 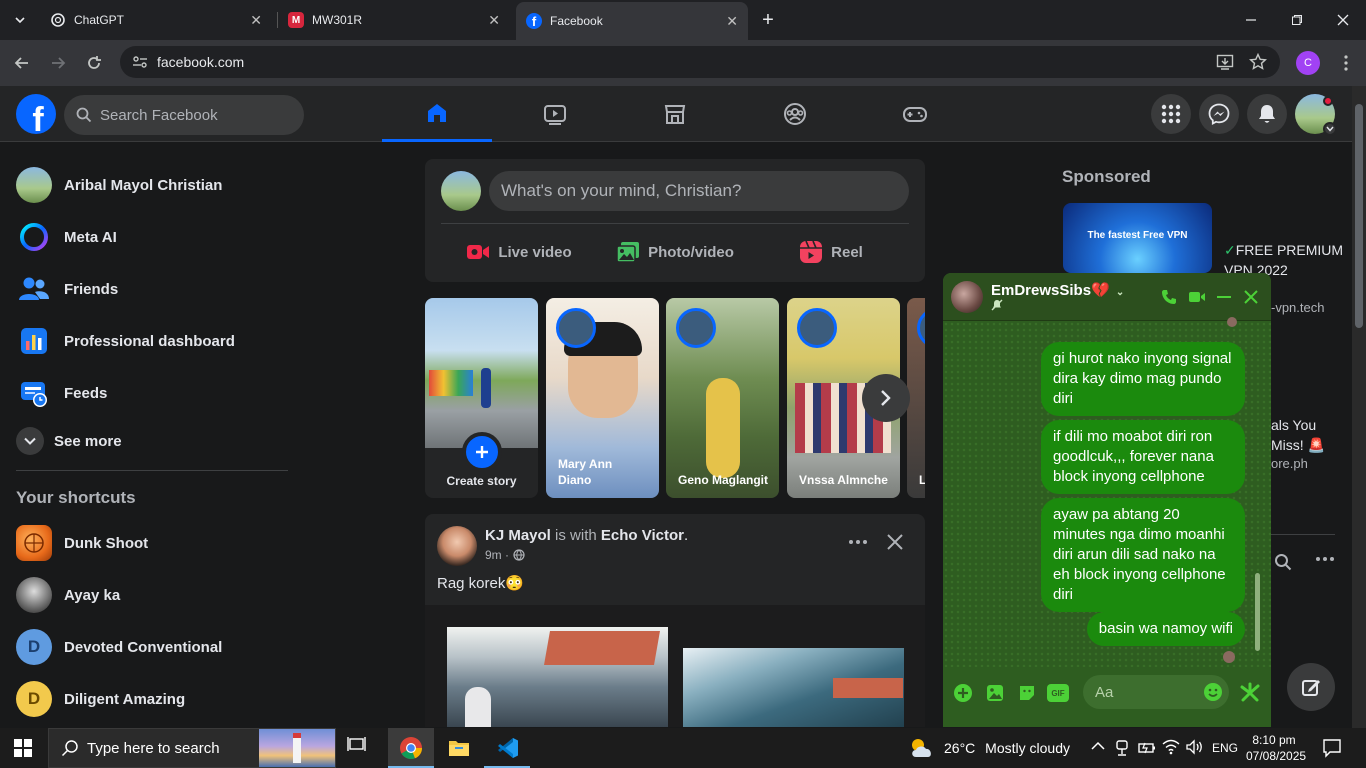 What do you see at coordinates (632, 21) in the screenshot?
I see `tab-facebook: f Facebook ✕` at bounding box center [632, 21].